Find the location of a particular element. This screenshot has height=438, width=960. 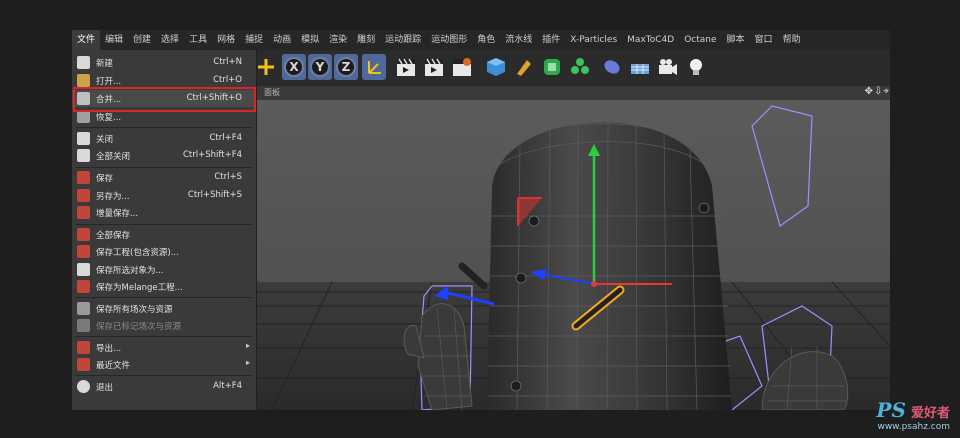

floor-button is located at coordinates (640, 67).